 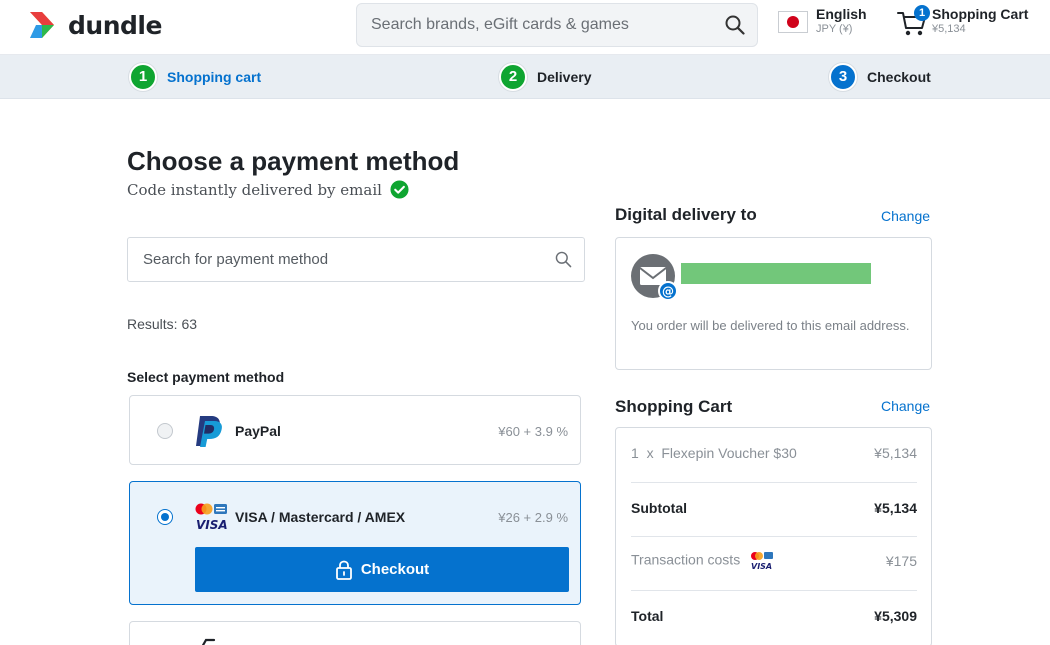 What do you see at coordinates (320, 517) in the screenshot?
I see `method-name: VISA / Mastercard / AMEX` at bounding box center [320, 517].